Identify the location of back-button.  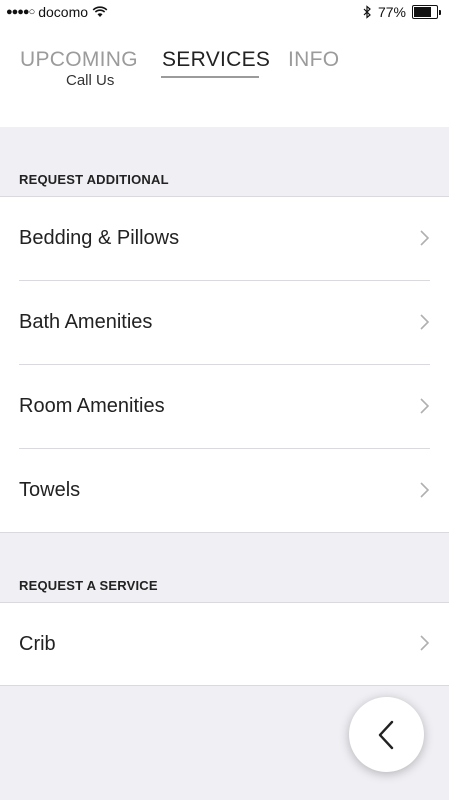
(386, 734).